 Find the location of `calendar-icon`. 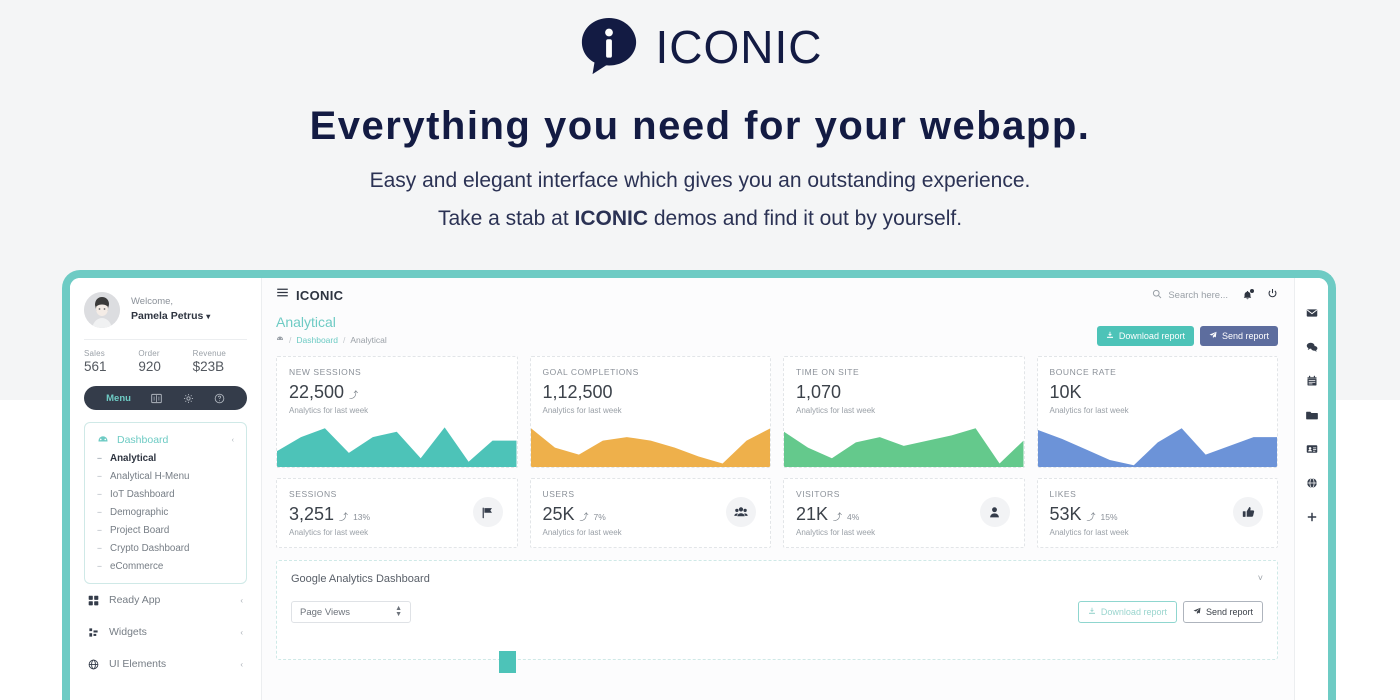

calendar-icon is located at coordinates (1312, 383).